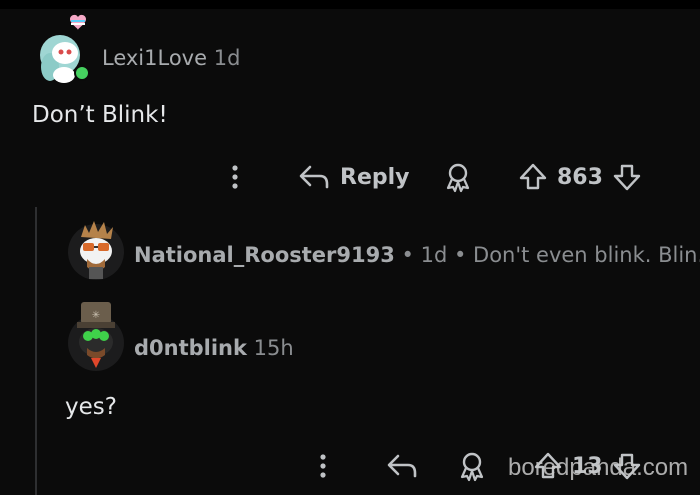 The height and width of the screenshot is (495, 700). Describe the element at coordinates (190, 348) in the screenshot. I see `username: d0ntblink` at that location.